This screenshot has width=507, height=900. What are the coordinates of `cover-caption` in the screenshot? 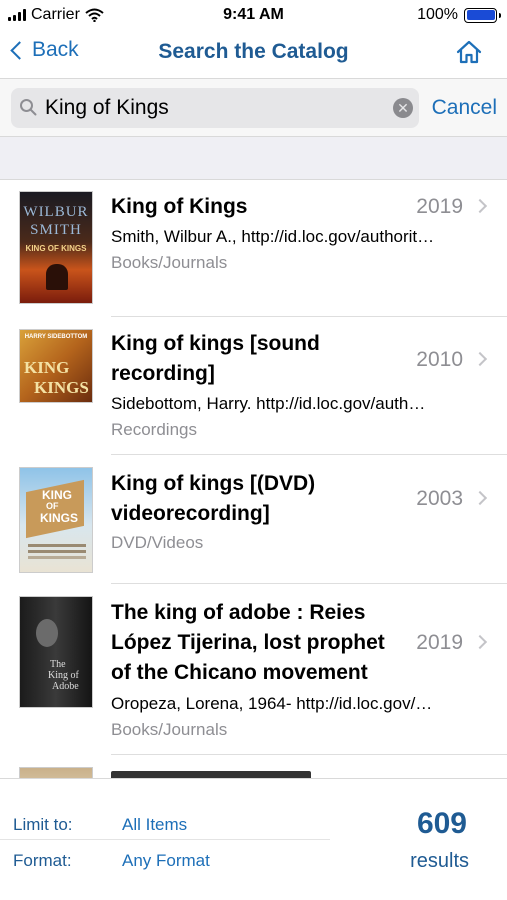 It's located at (57, 545).